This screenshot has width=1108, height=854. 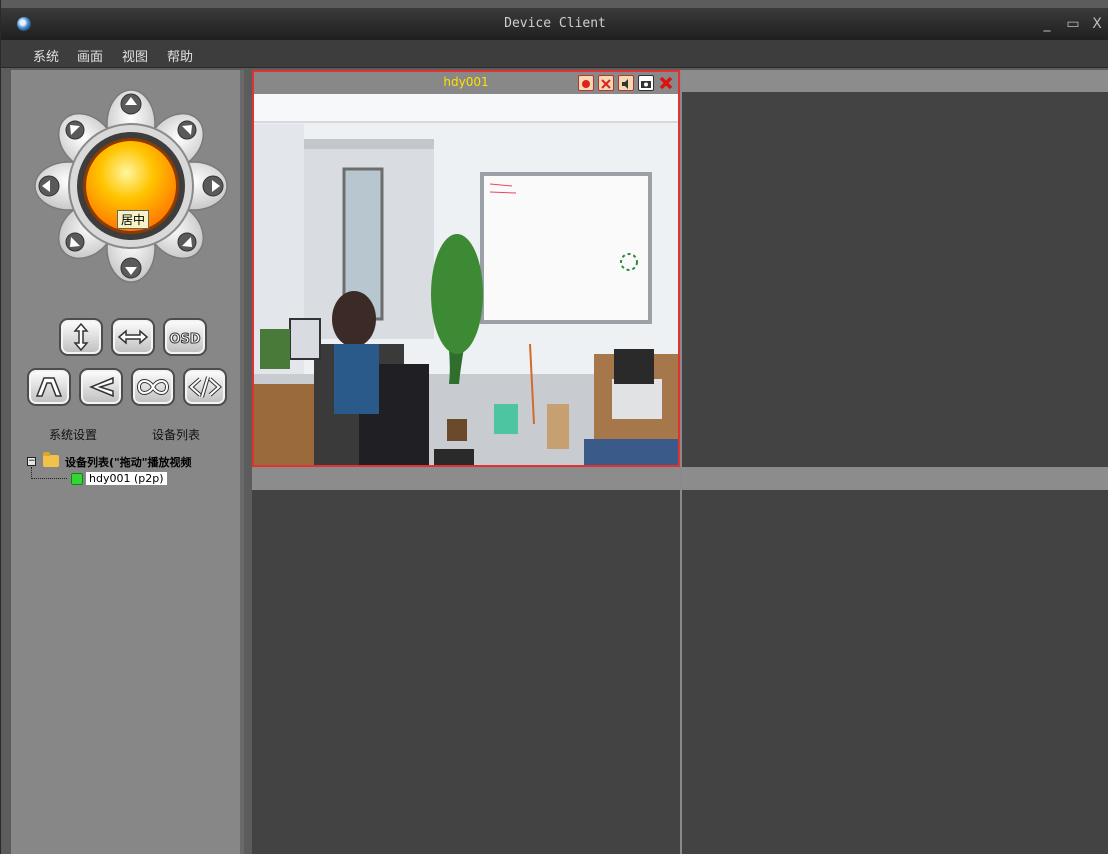 What do you see at coordinates (51, 459) in the screenshot?
I see `folder-icon` at bounding box center [51, 459].